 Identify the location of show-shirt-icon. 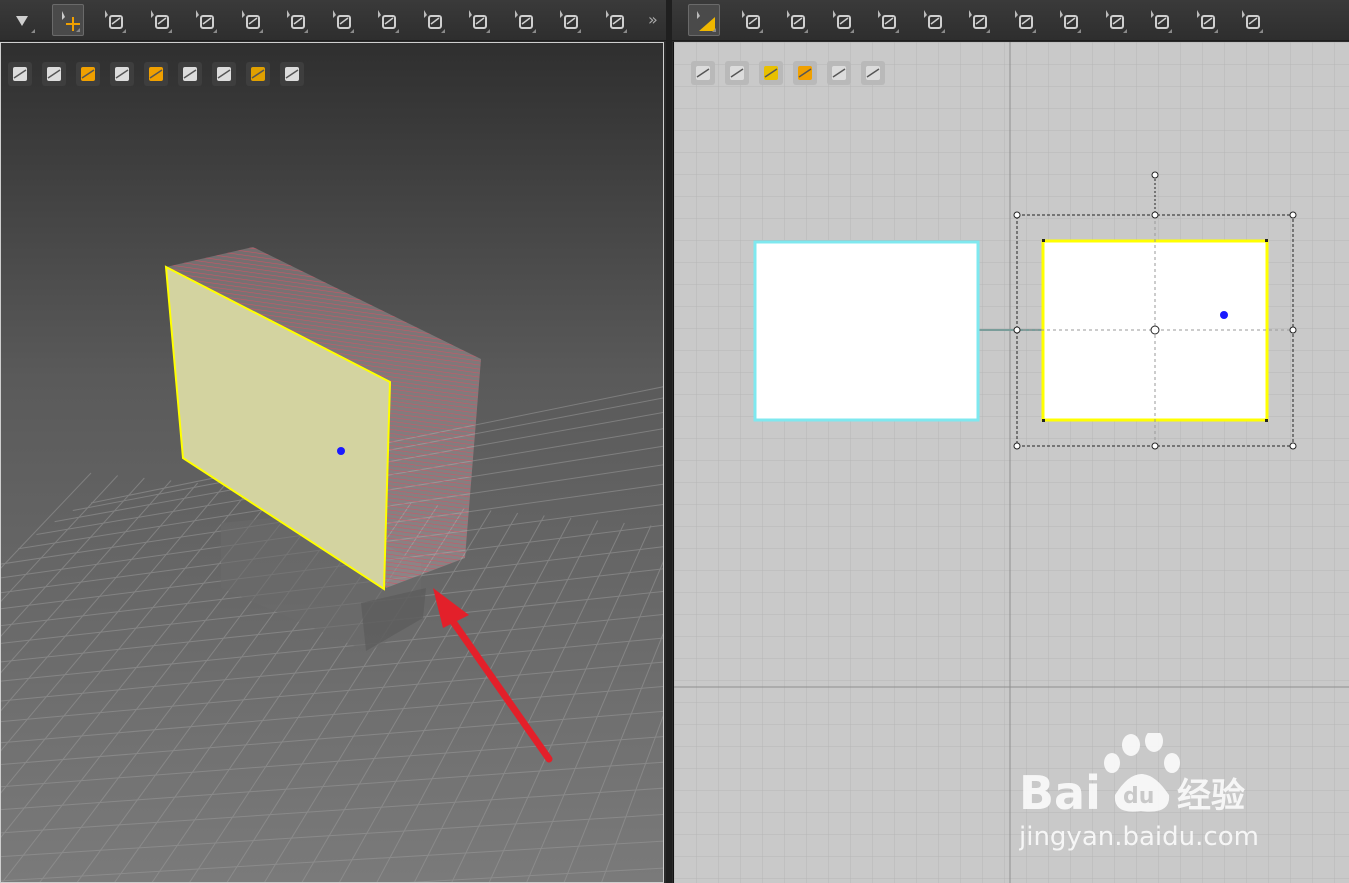
(737, 73).